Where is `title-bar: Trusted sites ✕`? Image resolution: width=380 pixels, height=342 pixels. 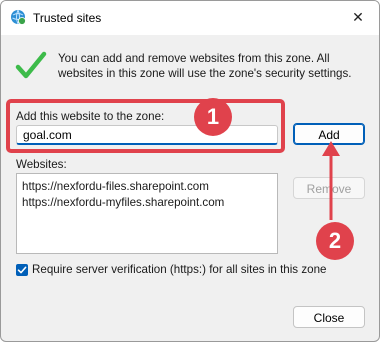
title-bar: Trusted sites ✕ is located at coordinates (190, 18).